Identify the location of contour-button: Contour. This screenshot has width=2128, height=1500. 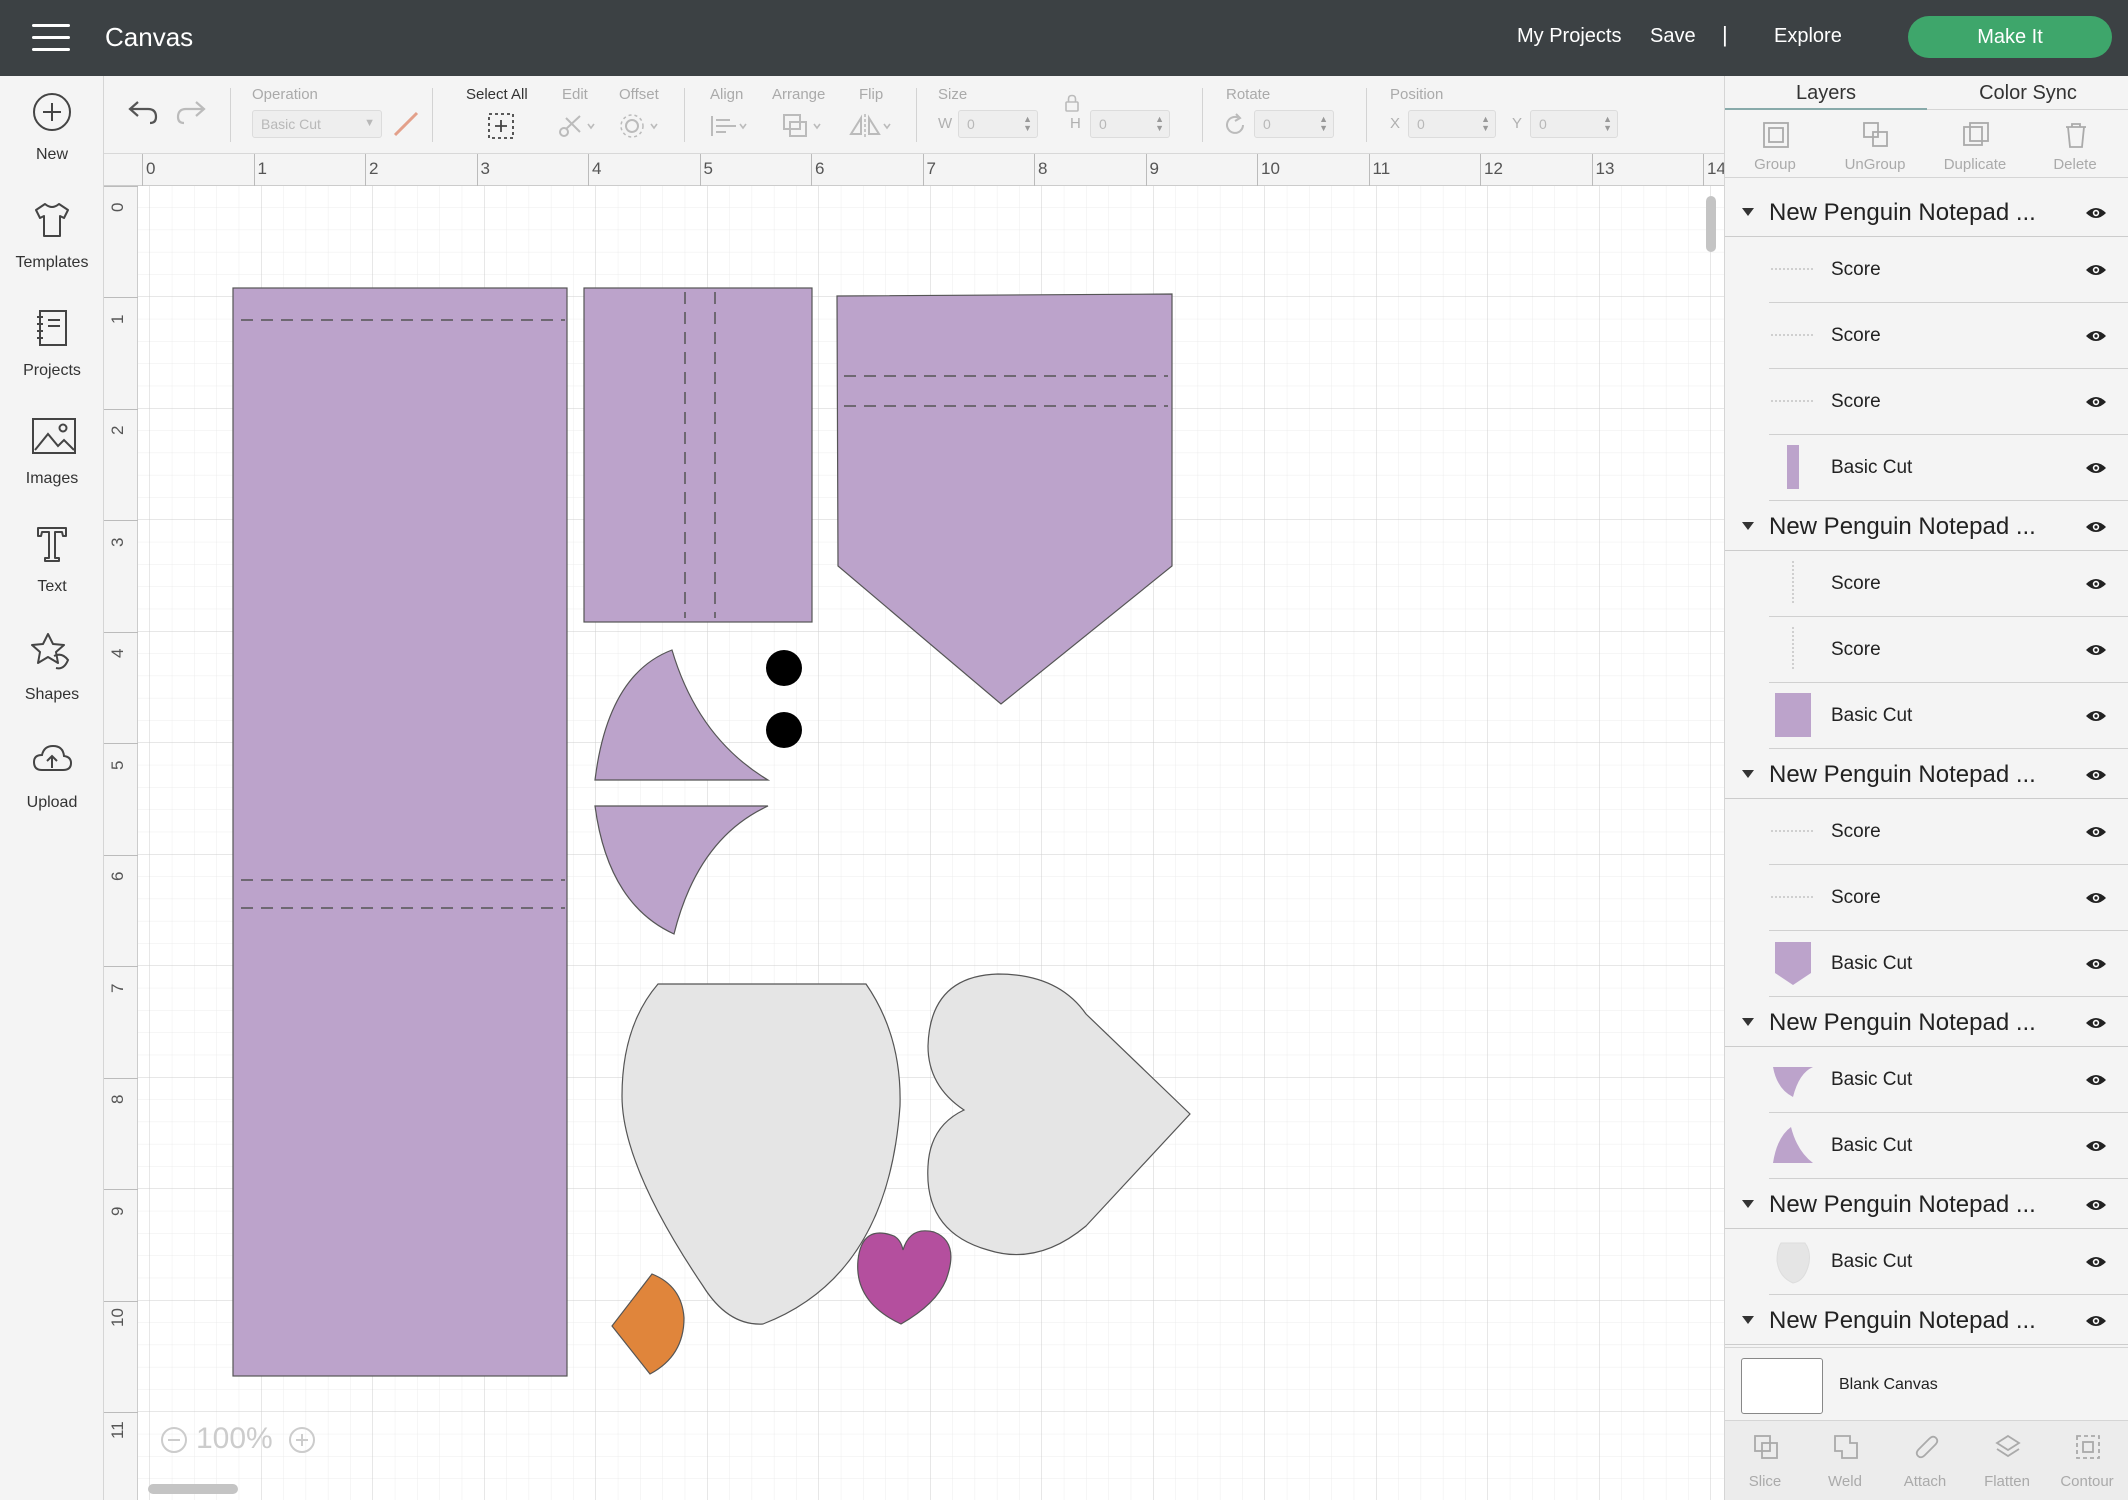
(2087, 1460).